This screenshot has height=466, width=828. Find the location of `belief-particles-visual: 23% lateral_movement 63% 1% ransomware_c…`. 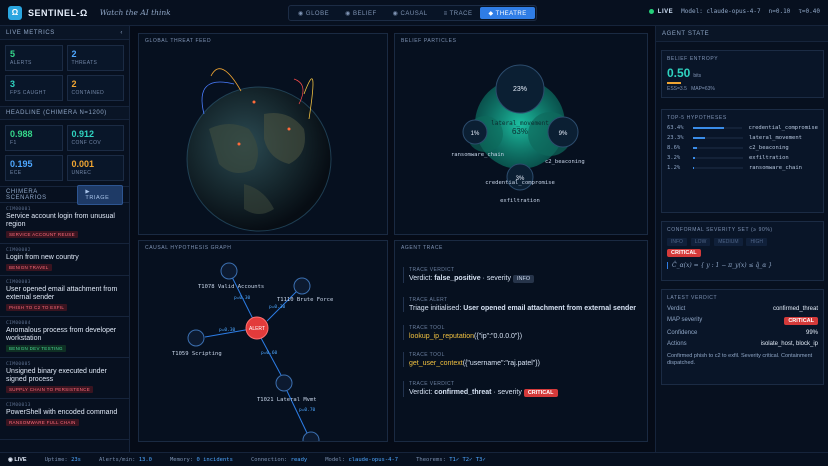

belief-particles-visual: 23% lateral_movement 63% 1% ransomware_c… is located at coordinates (521, 134).